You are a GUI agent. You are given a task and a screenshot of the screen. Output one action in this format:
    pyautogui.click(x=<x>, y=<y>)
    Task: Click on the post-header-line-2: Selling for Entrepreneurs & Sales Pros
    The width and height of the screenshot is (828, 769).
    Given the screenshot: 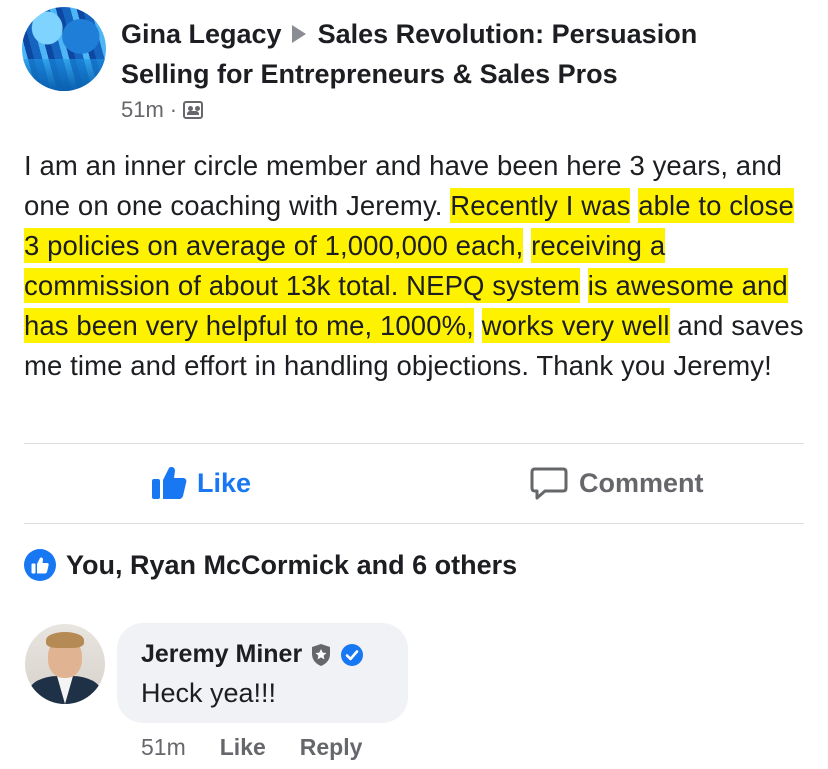 What is the action you would take?
    pyautogui.click(x=466, y=74)
    